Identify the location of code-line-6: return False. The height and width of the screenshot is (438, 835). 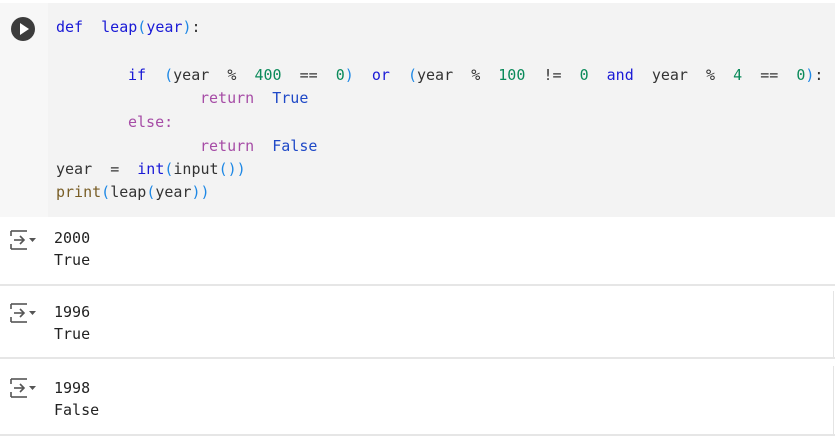
(258, 146).